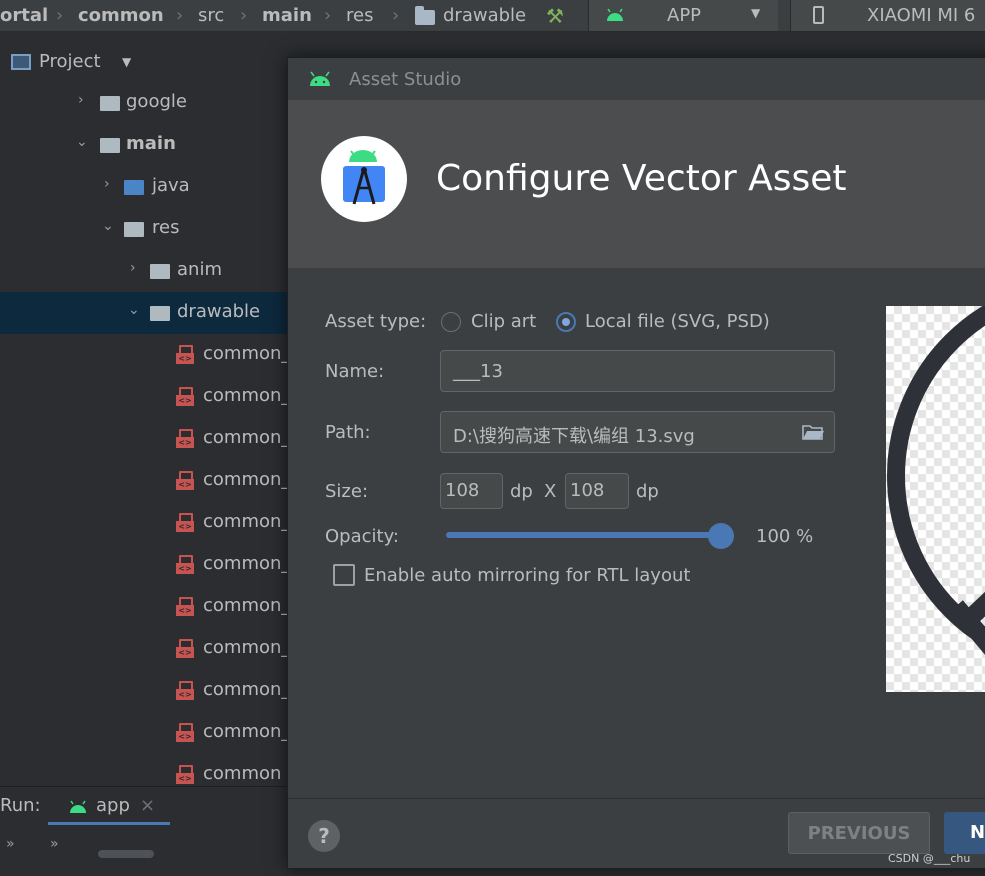 This screenshot has width=985, height=876. What do you see at coordinates (637, 432) in the screenshot?
I see `path-input: D:\搜狗高速下载\编组 13.svg` at bounding box center [637, 432].